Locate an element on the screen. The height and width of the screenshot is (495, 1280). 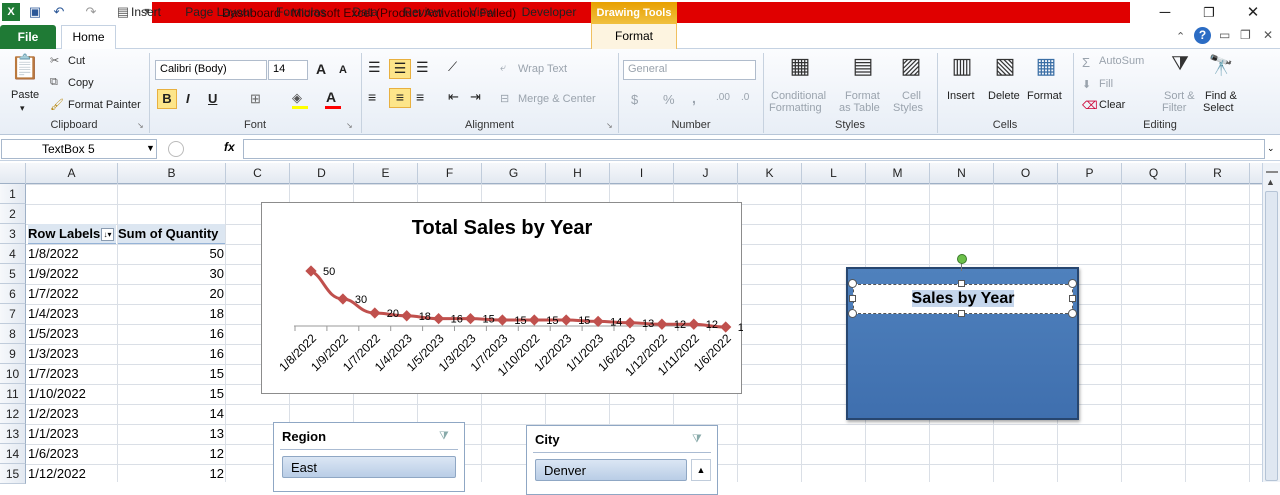
column-header: D is located at coordinates (322, 173).